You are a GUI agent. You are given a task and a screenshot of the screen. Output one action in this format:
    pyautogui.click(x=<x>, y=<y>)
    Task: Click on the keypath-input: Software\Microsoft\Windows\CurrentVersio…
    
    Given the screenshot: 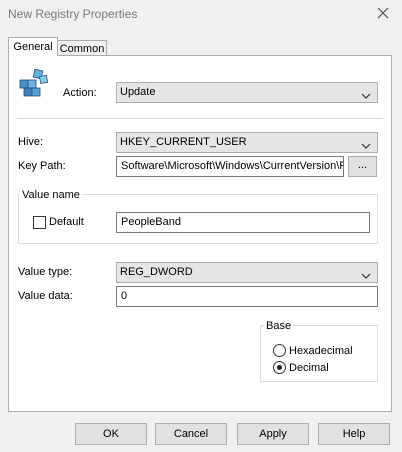 What is the action you would take?
    pyautogui.click(x=230, y=166)
    